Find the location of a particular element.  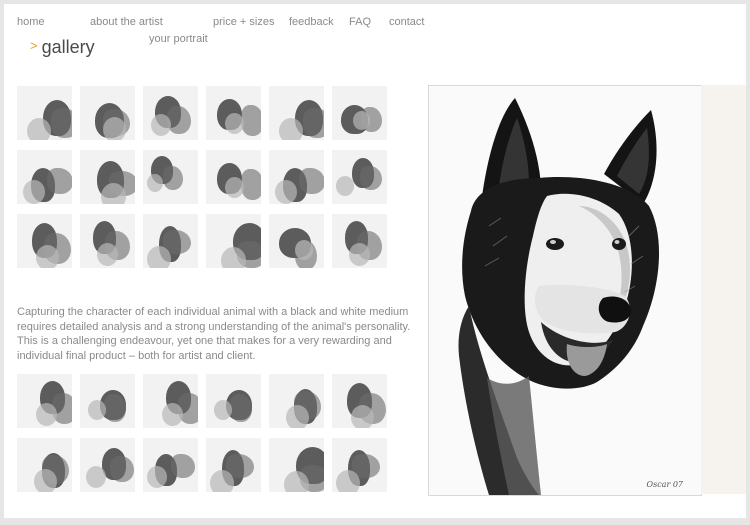

nav-about-link: about the artist is located at coordinates (126, 22).